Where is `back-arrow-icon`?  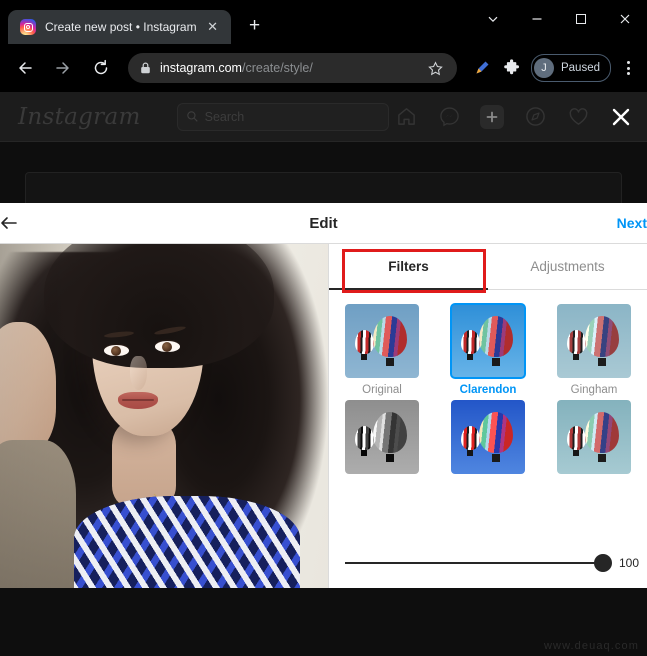 back-arrow-icon is located at coordinates (25, 68).